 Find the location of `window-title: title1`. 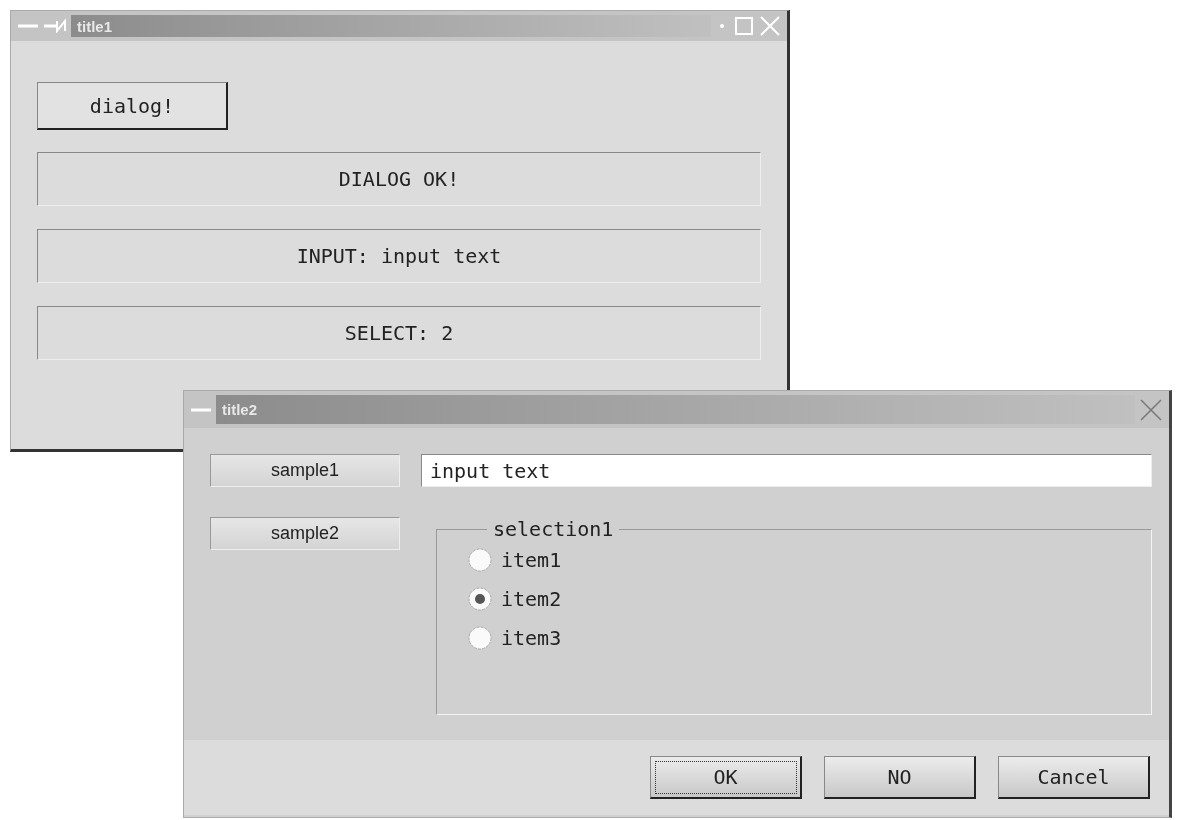

window-title: title1 is located at coordinates (94, 26).